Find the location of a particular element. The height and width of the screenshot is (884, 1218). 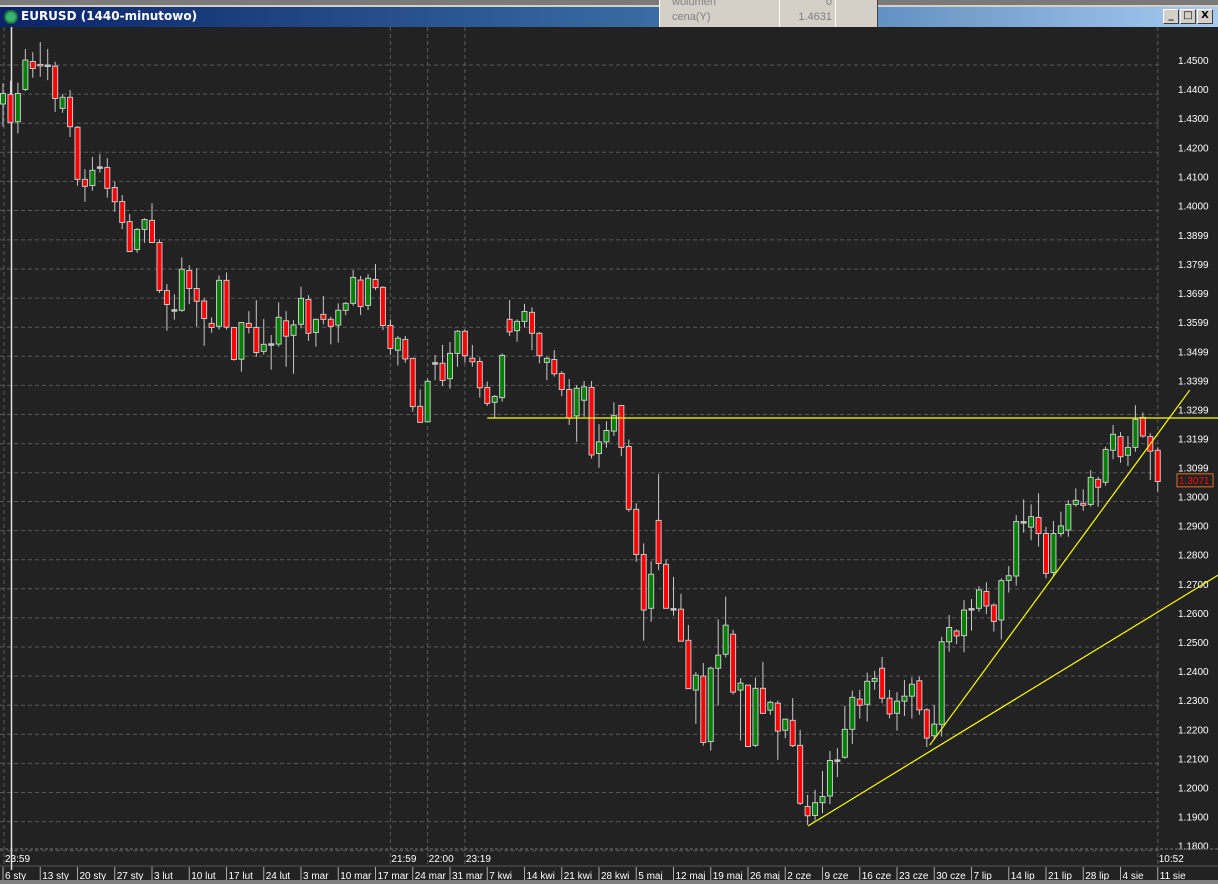

maximize-button: □ is located at coordinates (1188, 16).